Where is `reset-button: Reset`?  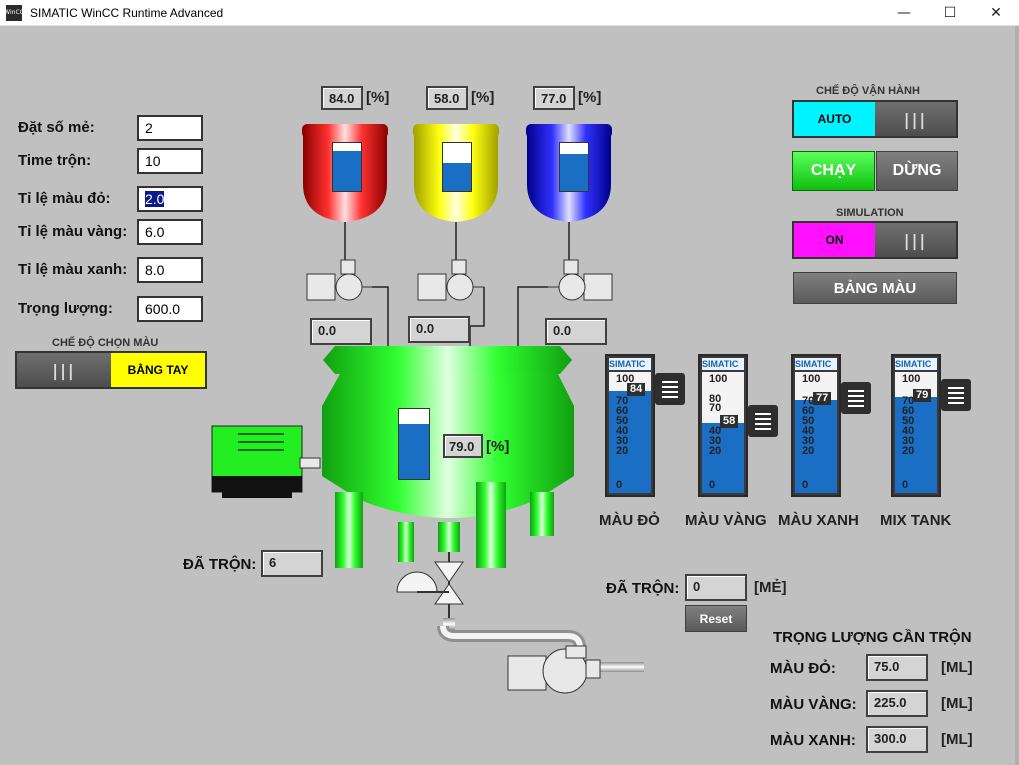
reset-button: Reset is located at coordinates (716, 618).